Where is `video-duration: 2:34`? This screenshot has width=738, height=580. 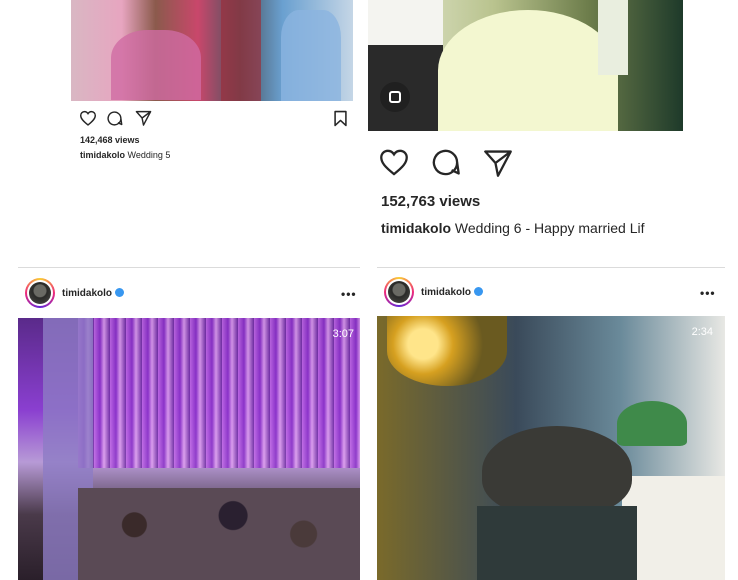 video-duration: 2:34 is located at coordinates (702, 332).